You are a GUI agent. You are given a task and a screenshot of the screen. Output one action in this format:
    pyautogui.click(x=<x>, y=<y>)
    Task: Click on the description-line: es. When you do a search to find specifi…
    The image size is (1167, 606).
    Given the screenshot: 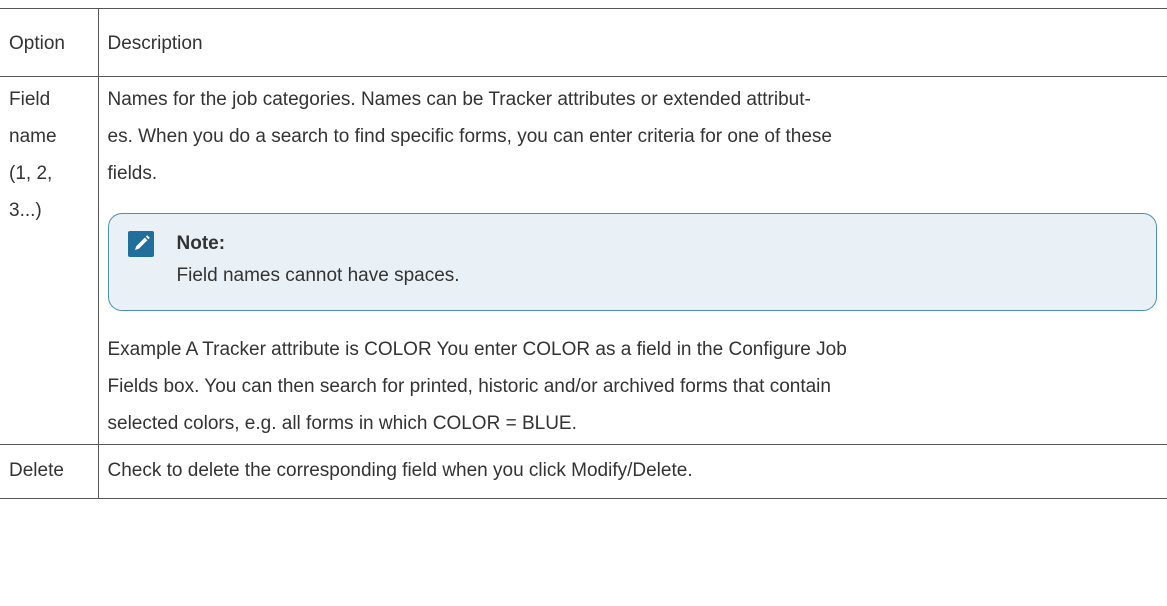 What is the action you would take?
    pyautogui.click(x=469, y=136)
    